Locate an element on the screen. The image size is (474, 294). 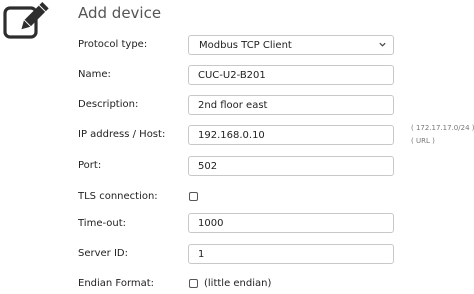
timeout-label: Time-out: is located at coordinates (102, 223).